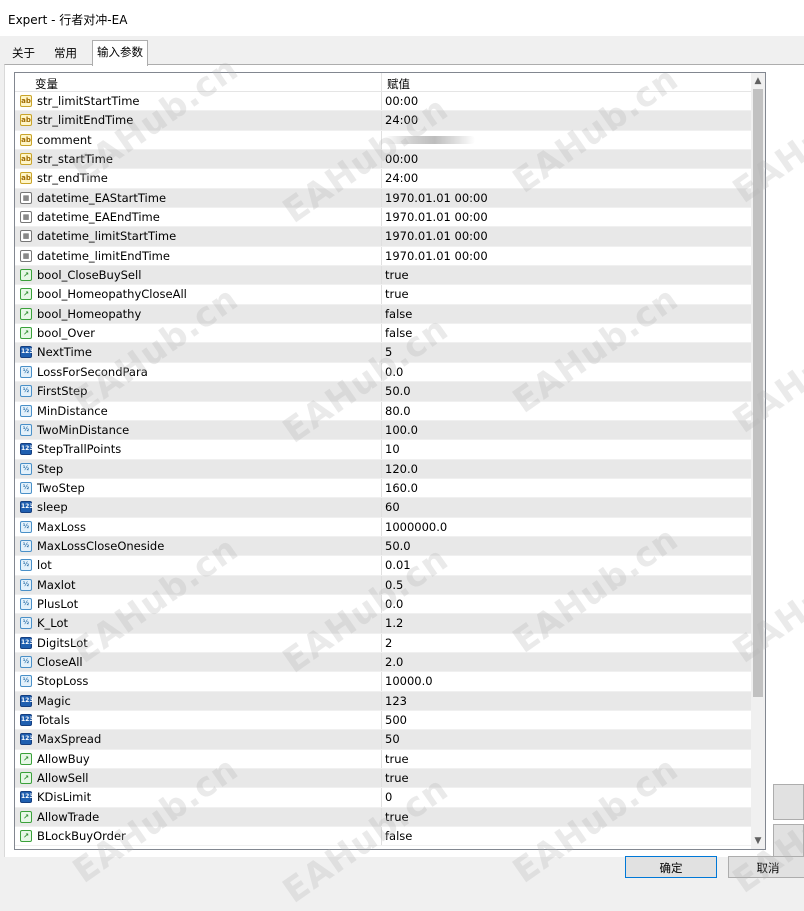 This screenshot has width=804, height=911. What do you see at coordinates (50, 468) in the screenshot?
I see `parameter-name: Step` at bounding box center [50, 468].